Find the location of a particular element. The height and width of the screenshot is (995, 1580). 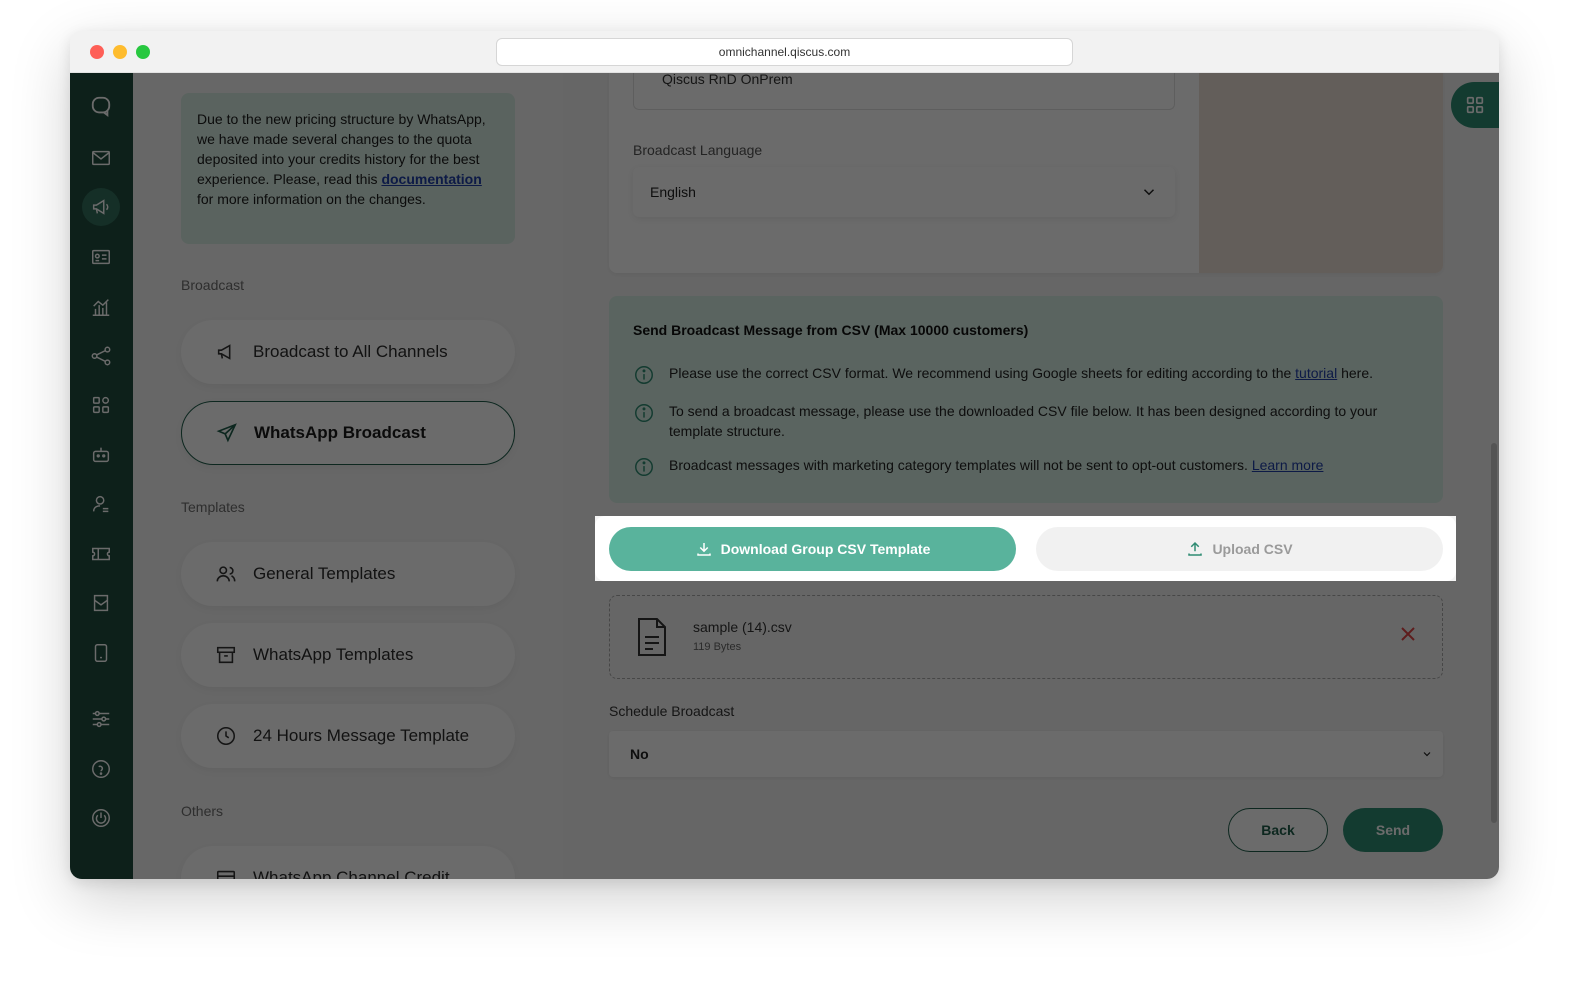

power-icon is located at coordinates (101, 818).